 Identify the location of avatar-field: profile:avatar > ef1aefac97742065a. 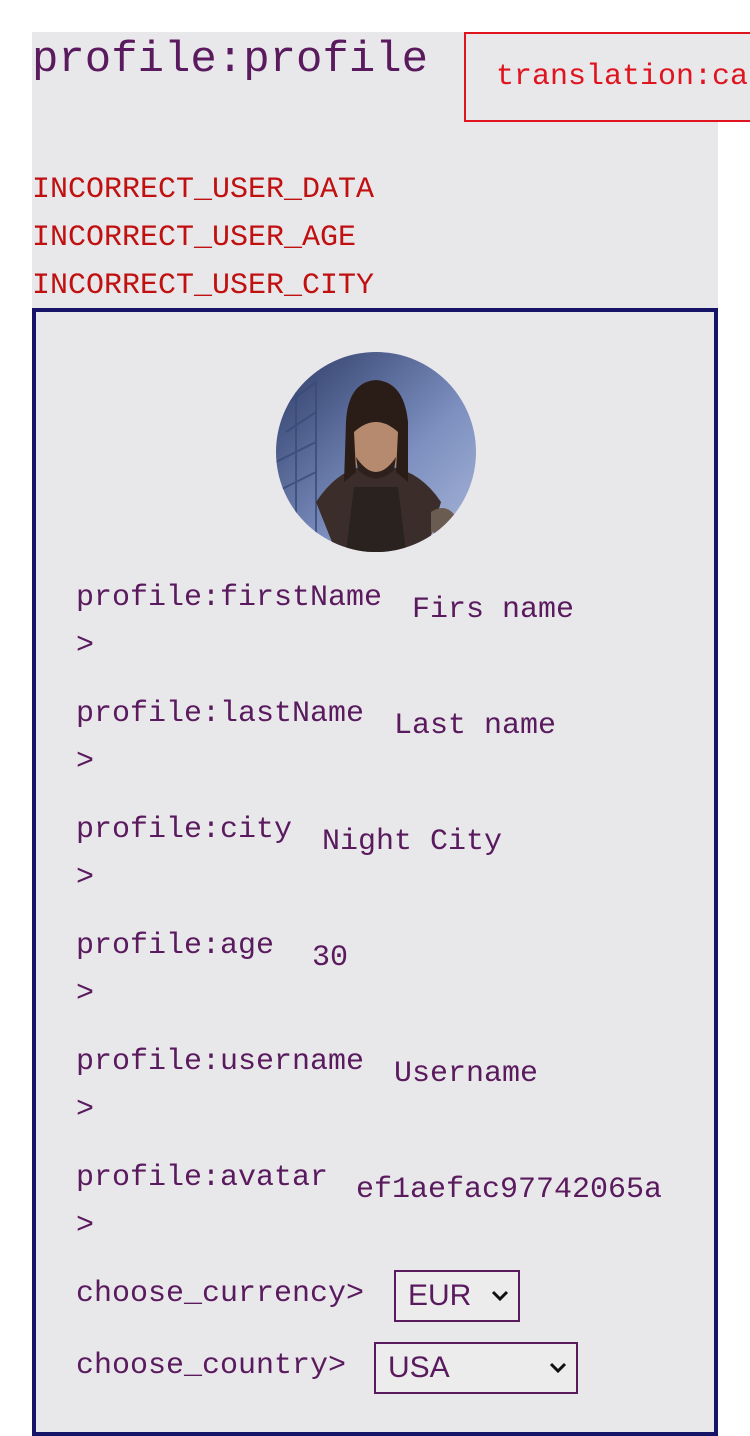
(369, 1202).